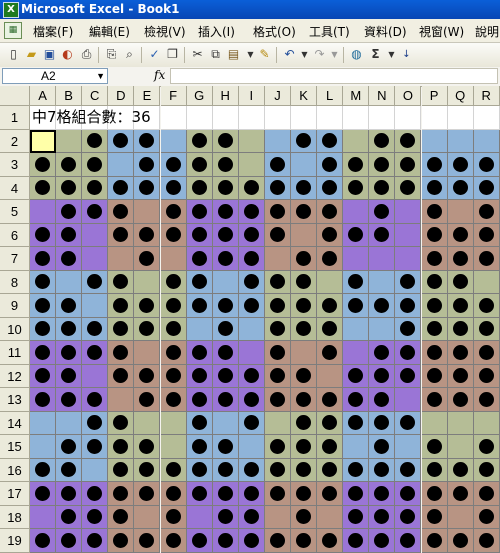 The width and height of the screenshot is (500, 553). What do you see at coordinates (165, 31) in the screenshot?
I see `menu-view: 檢視(V)` at bounding box center [165, 31].